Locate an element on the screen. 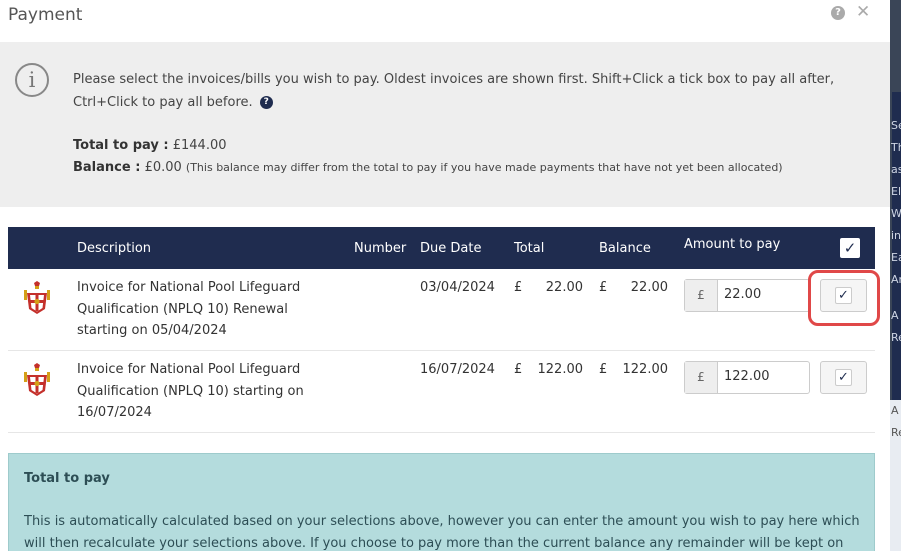 The width and height of the screenshot is (901, 551). modal-header: Payment ? ✕ is located at coordinates (445, 21).